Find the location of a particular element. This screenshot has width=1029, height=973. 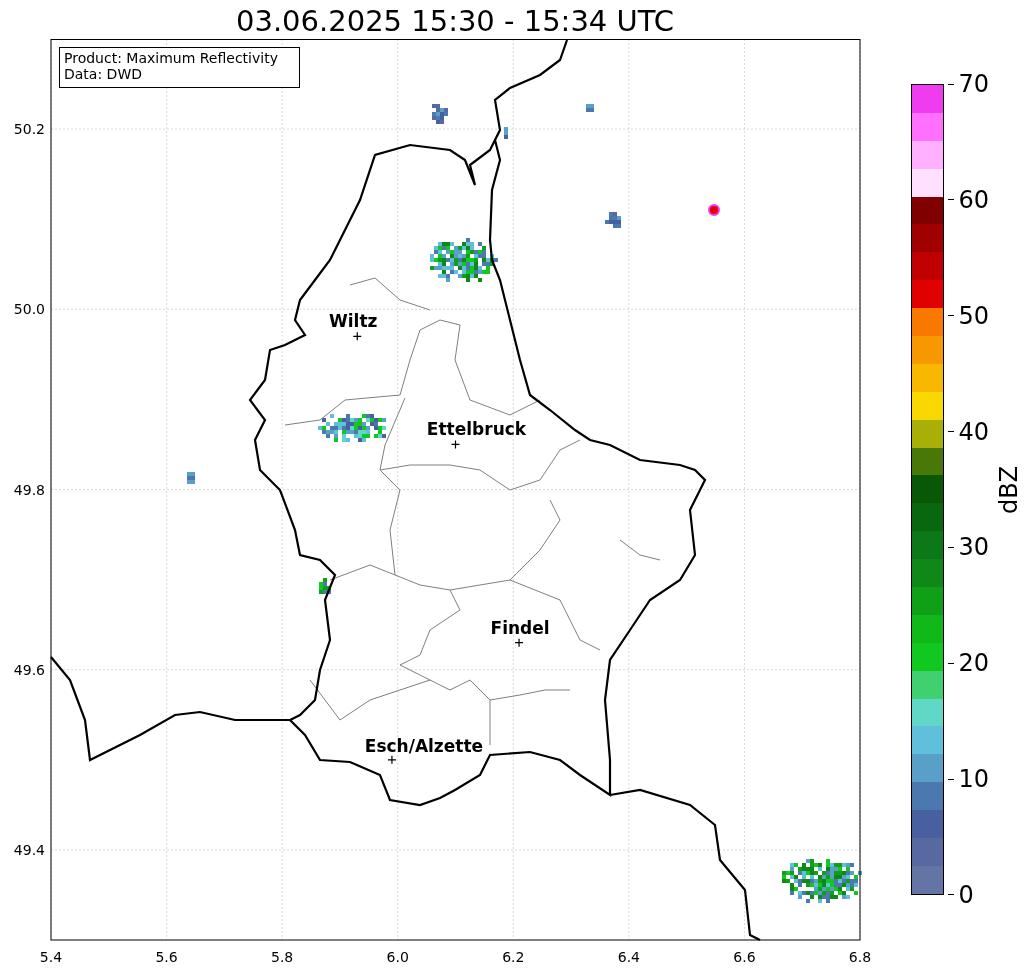

x-tick-label: 6.2 is located at coordinates (513, 957).